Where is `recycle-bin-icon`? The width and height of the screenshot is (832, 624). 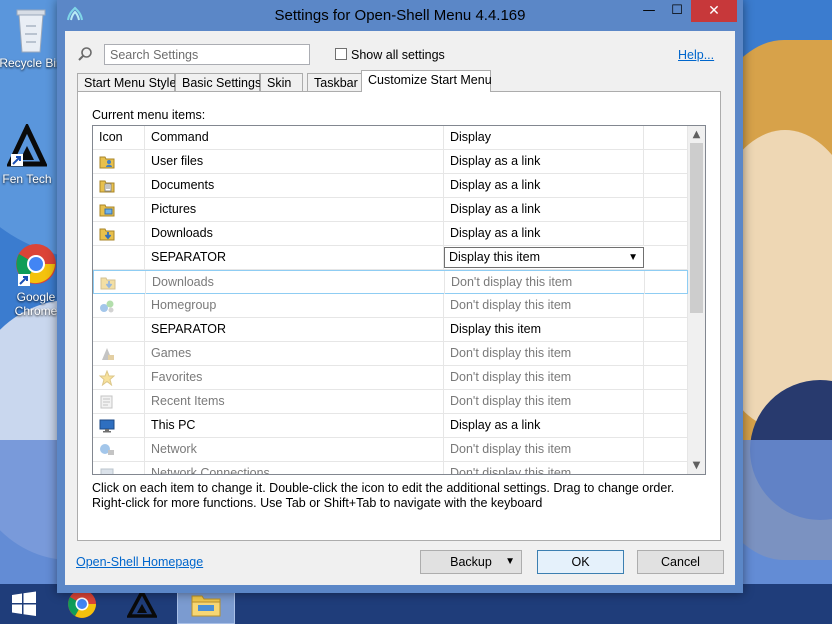 recycle-bin-icon is located at coordinates (31, 31).